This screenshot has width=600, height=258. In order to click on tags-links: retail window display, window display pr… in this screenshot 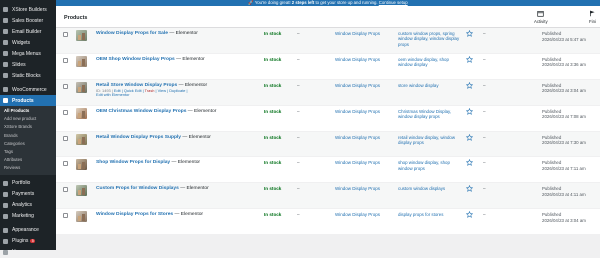, I will do `click(430, 140)`.